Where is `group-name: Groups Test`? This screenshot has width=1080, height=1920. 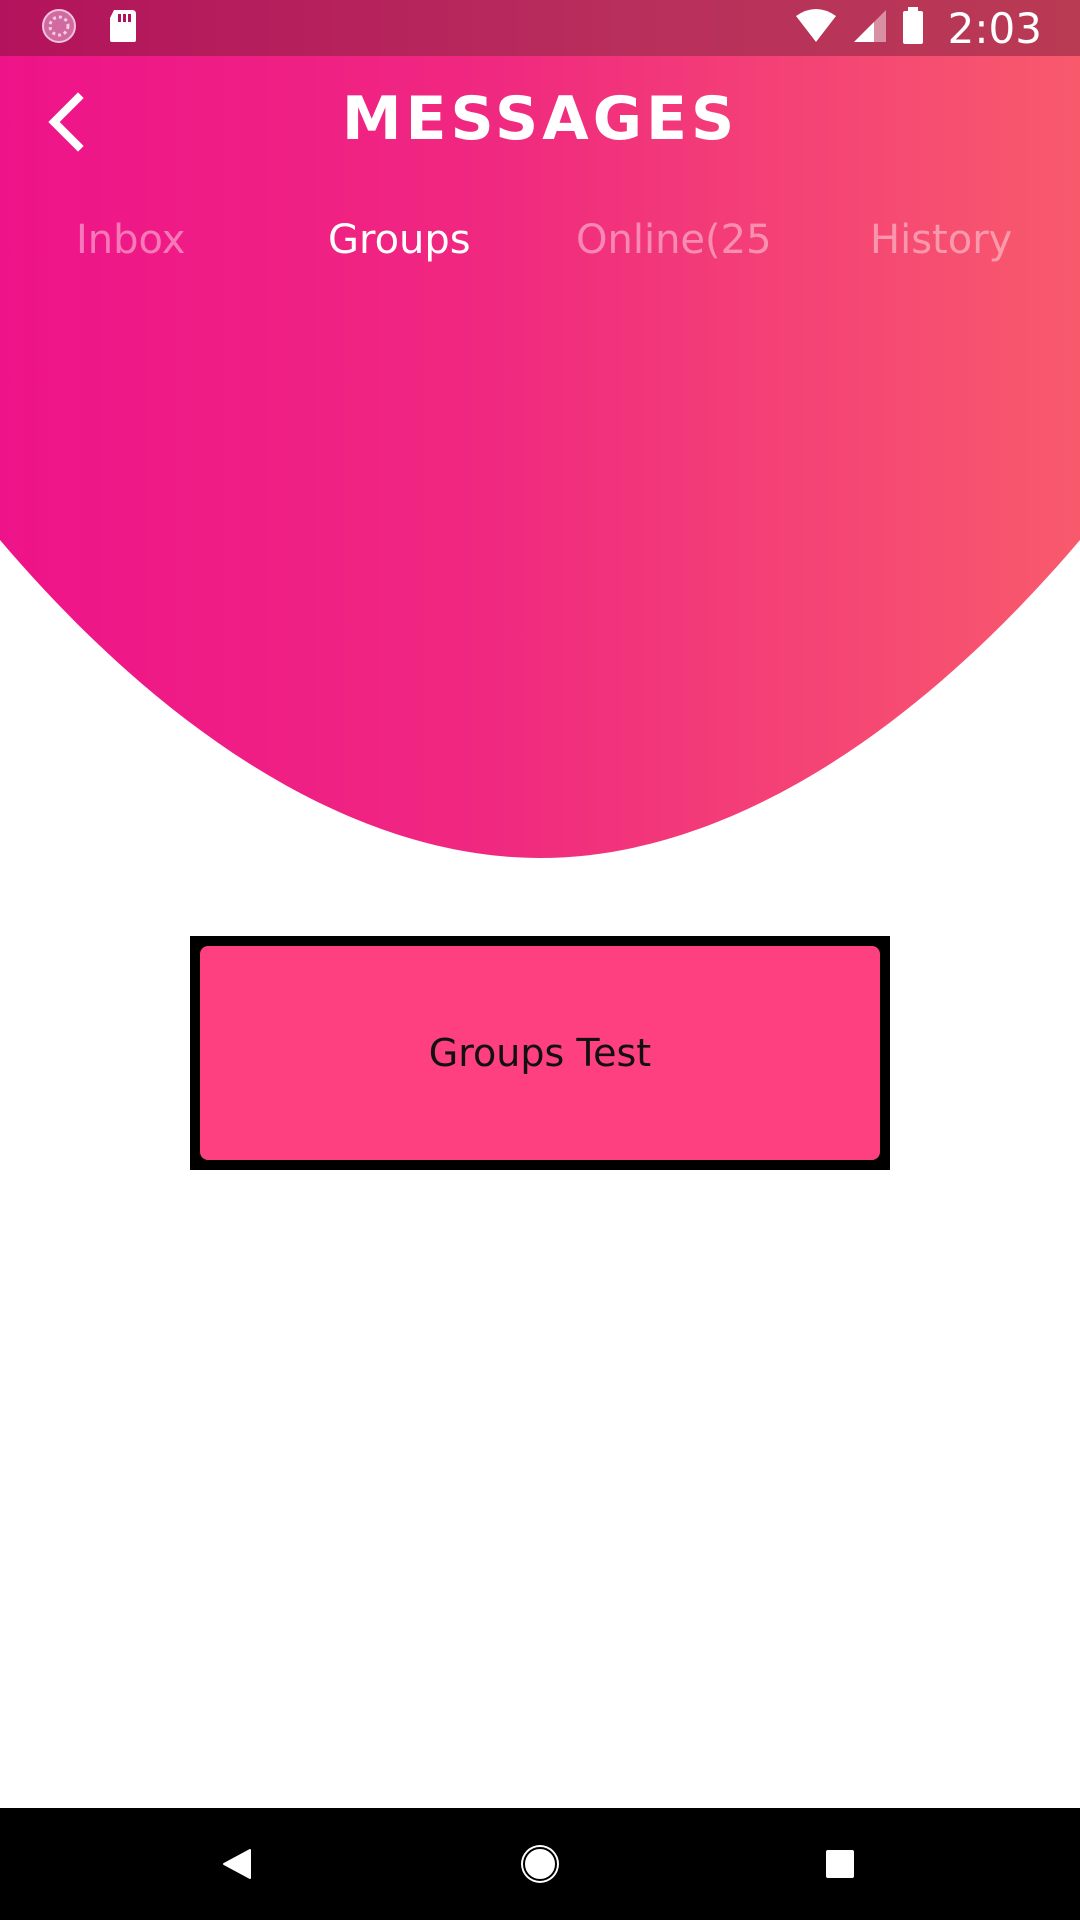
group-name: Groups Test is located at coordinates (540, 1053).